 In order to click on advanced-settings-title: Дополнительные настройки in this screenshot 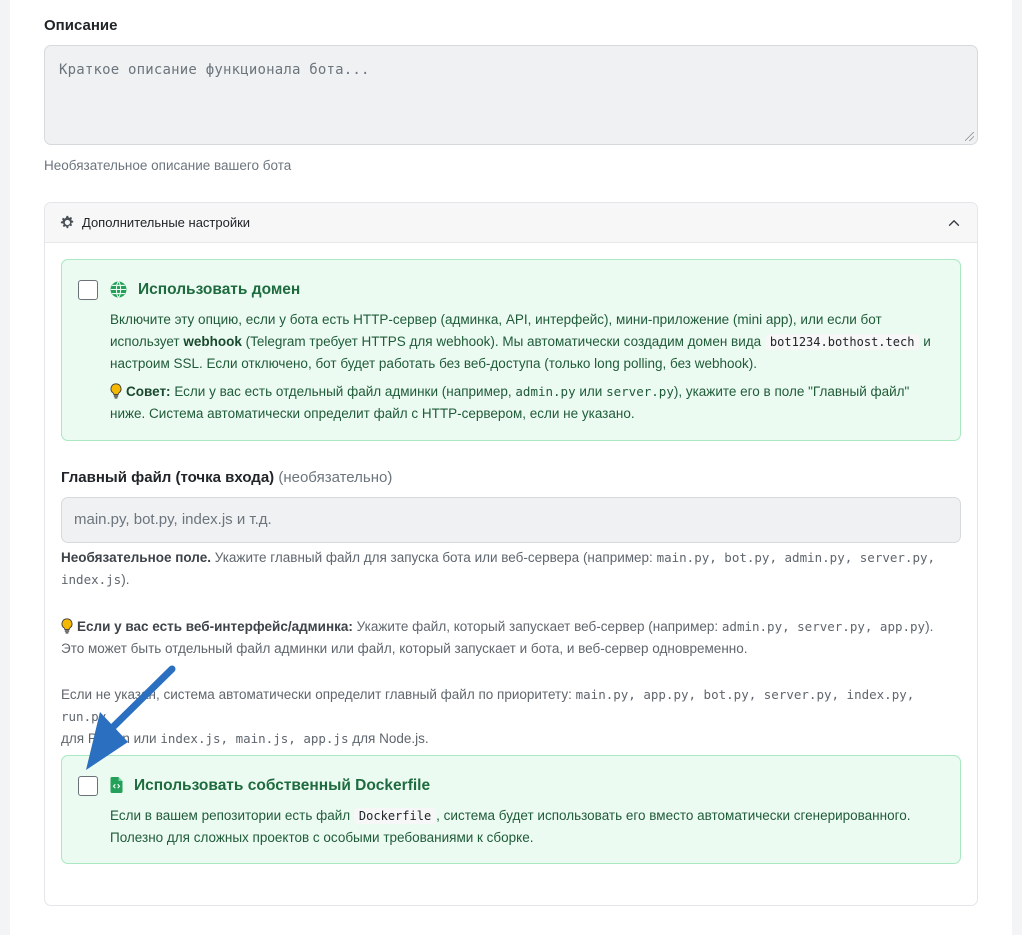, I will do `click(166, 222)`.